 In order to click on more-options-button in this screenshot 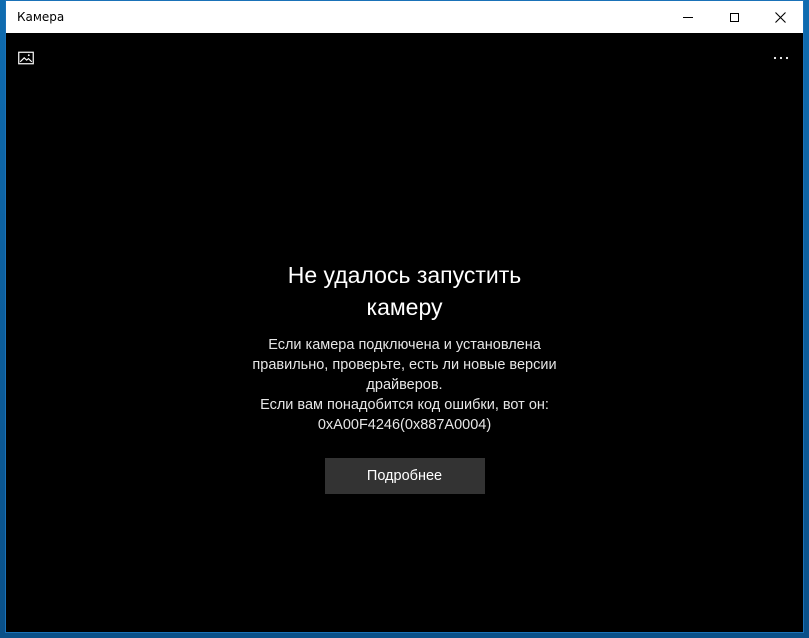, I will do `click(781, 58)`.